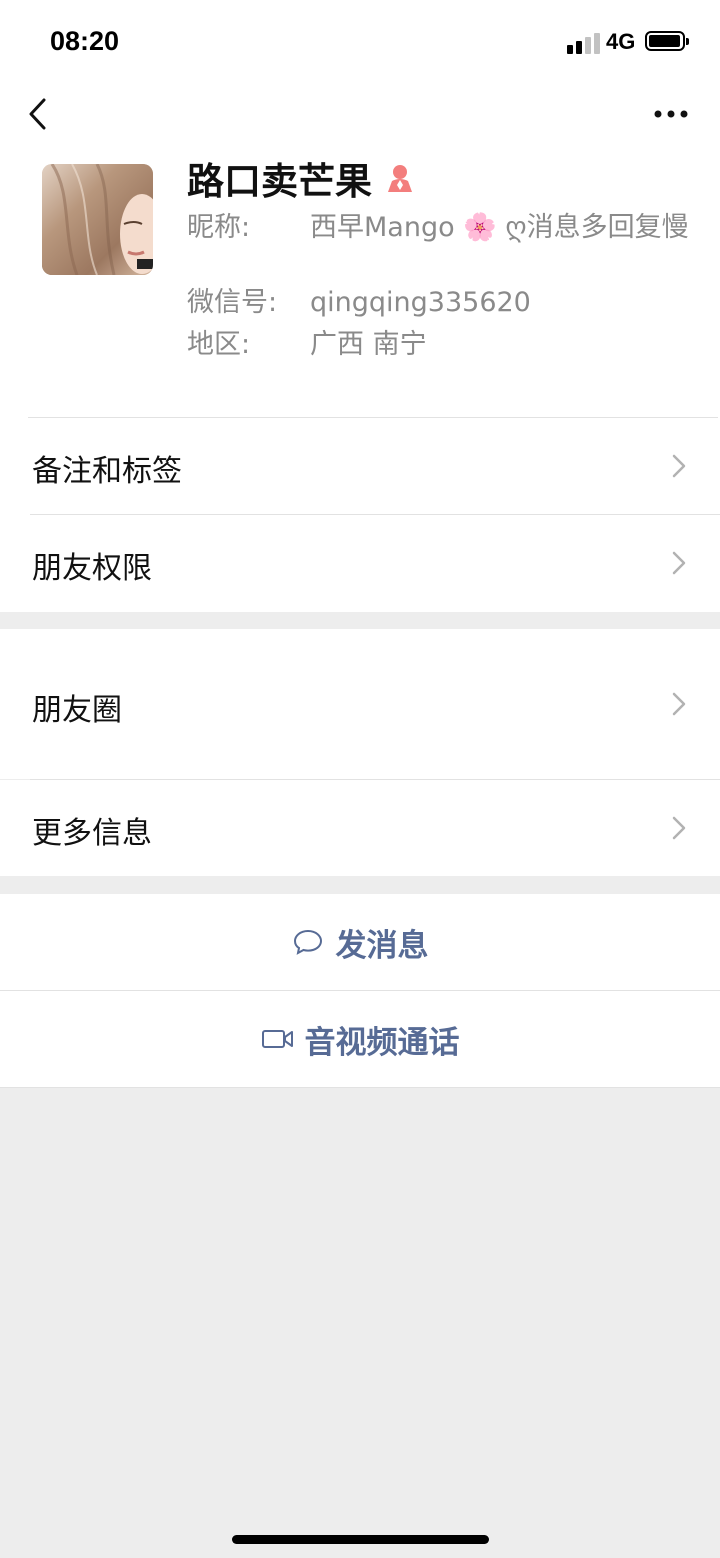 This screenshot has height=1558, width=720. I want to click on profile-name-row: 路口卖芒果, so click(301, 178).